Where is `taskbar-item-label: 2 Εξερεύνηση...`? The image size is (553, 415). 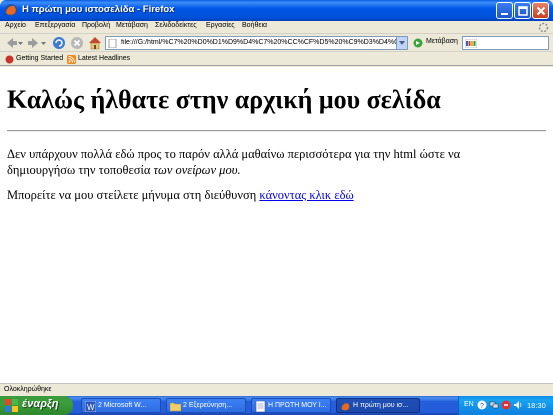
taskbar-item-label: 2 Εξερεύνηση... is located at coordinates (208, 405).